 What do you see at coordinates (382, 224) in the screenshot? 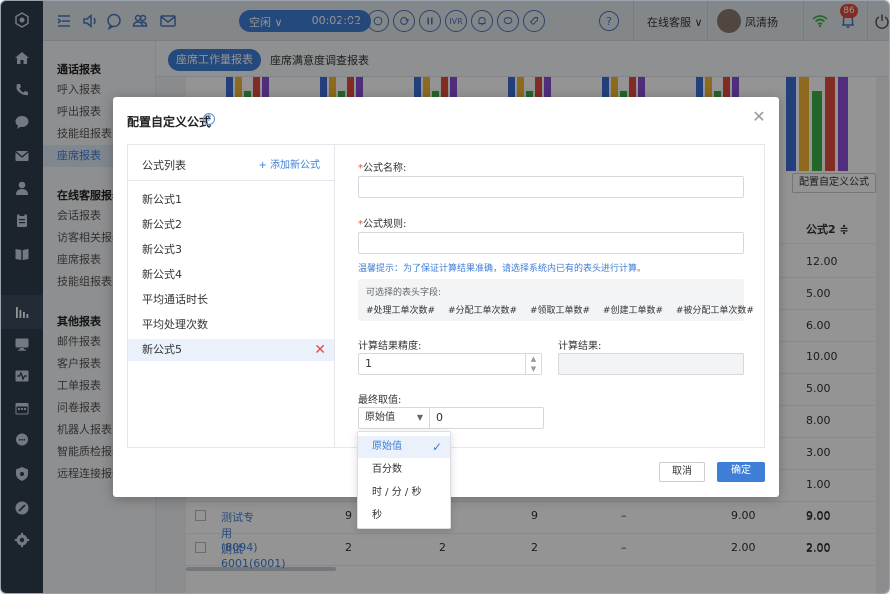
I see `formula-rule-label: *公式规则:` at bounding box center [382, 224].